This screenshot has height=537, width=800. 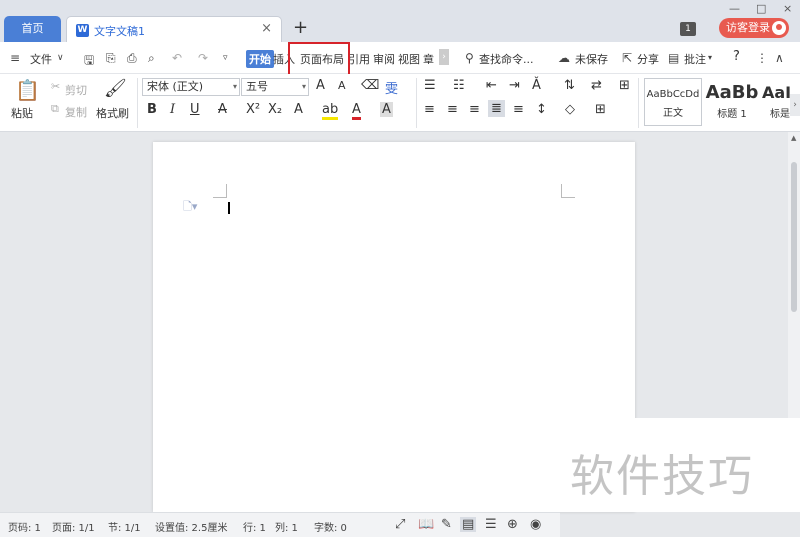 What do you see at coordinates (119, 31) in the screenshot?
I see `tab-document-title: 文字文稿1` at bounding box center [119, 31].